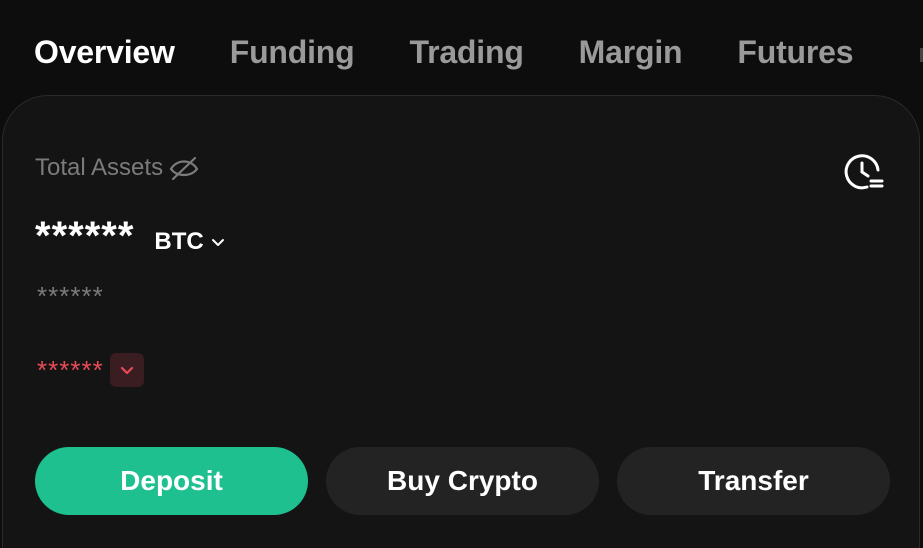  Describe the element at coordinates (70, 296) in the screenshot. I see `fiat-equivalent-value: ******` at that location.